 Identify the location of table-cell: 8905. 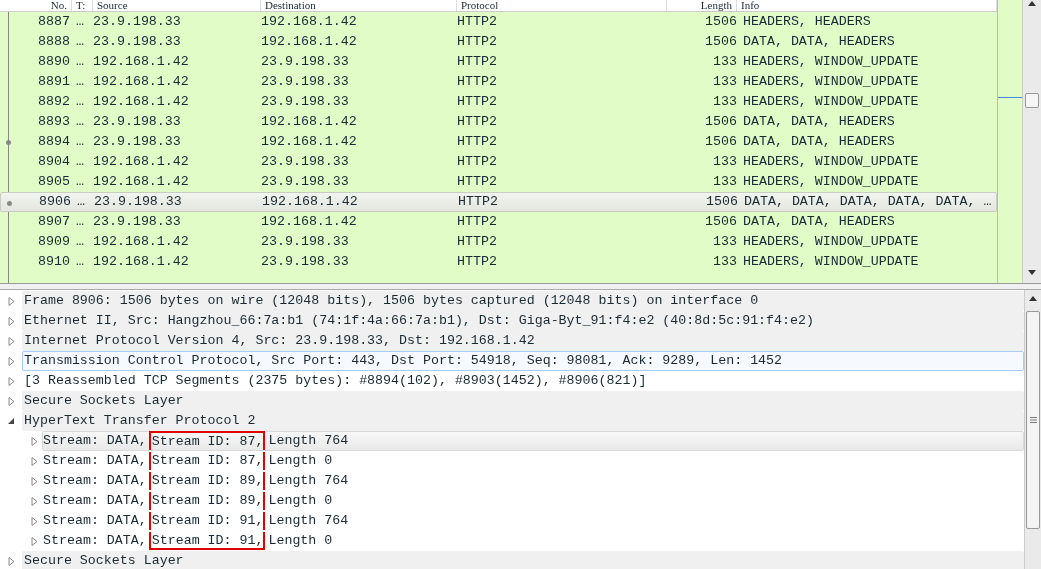
(54, 181).